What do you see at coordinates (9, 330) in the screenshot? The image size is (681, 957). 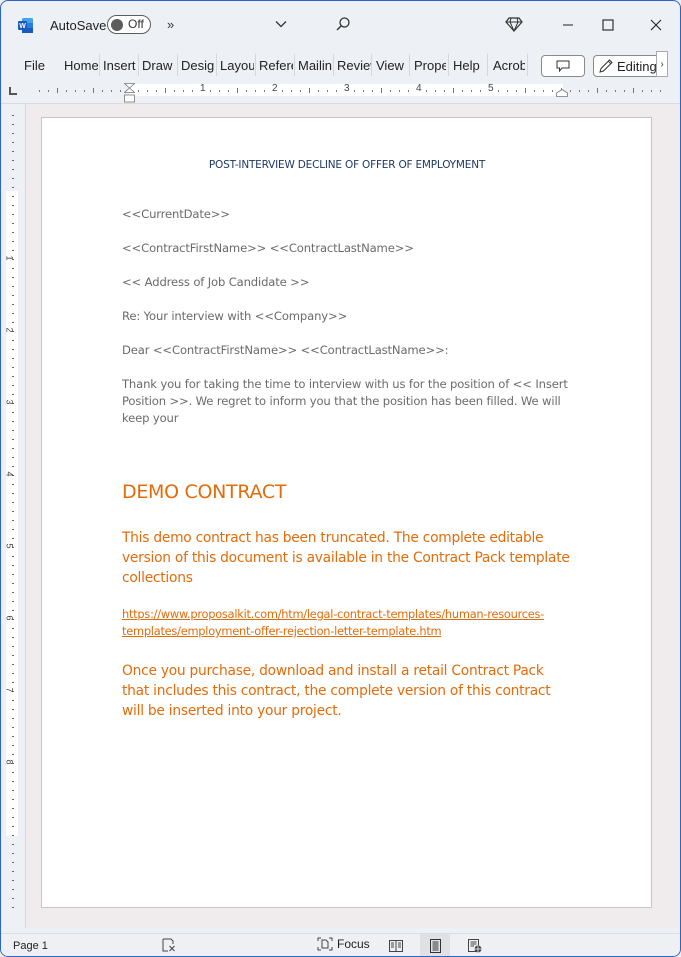 I see `ruler-number: 2` at bounding box center [9, 330].